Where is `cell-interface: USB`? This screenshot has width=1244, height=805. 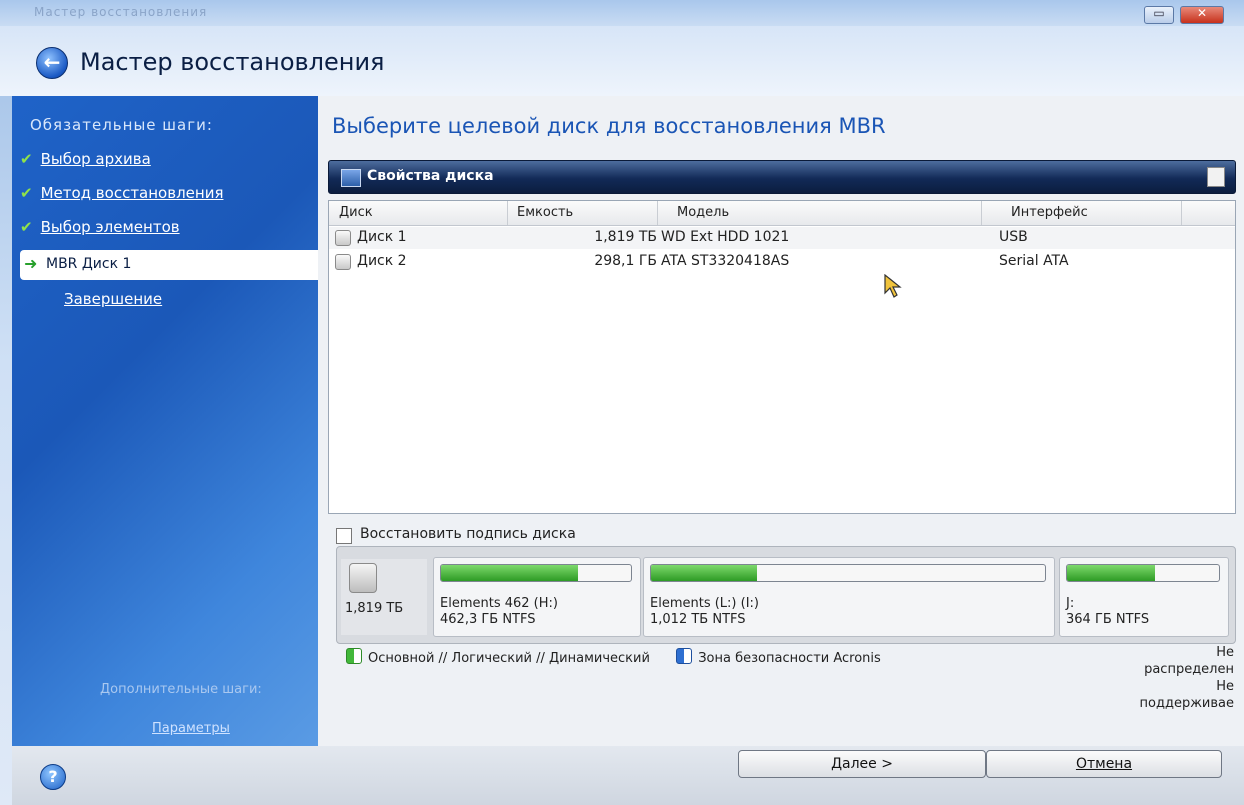
cell-interface: USB is located at coordinates (1013, 237).